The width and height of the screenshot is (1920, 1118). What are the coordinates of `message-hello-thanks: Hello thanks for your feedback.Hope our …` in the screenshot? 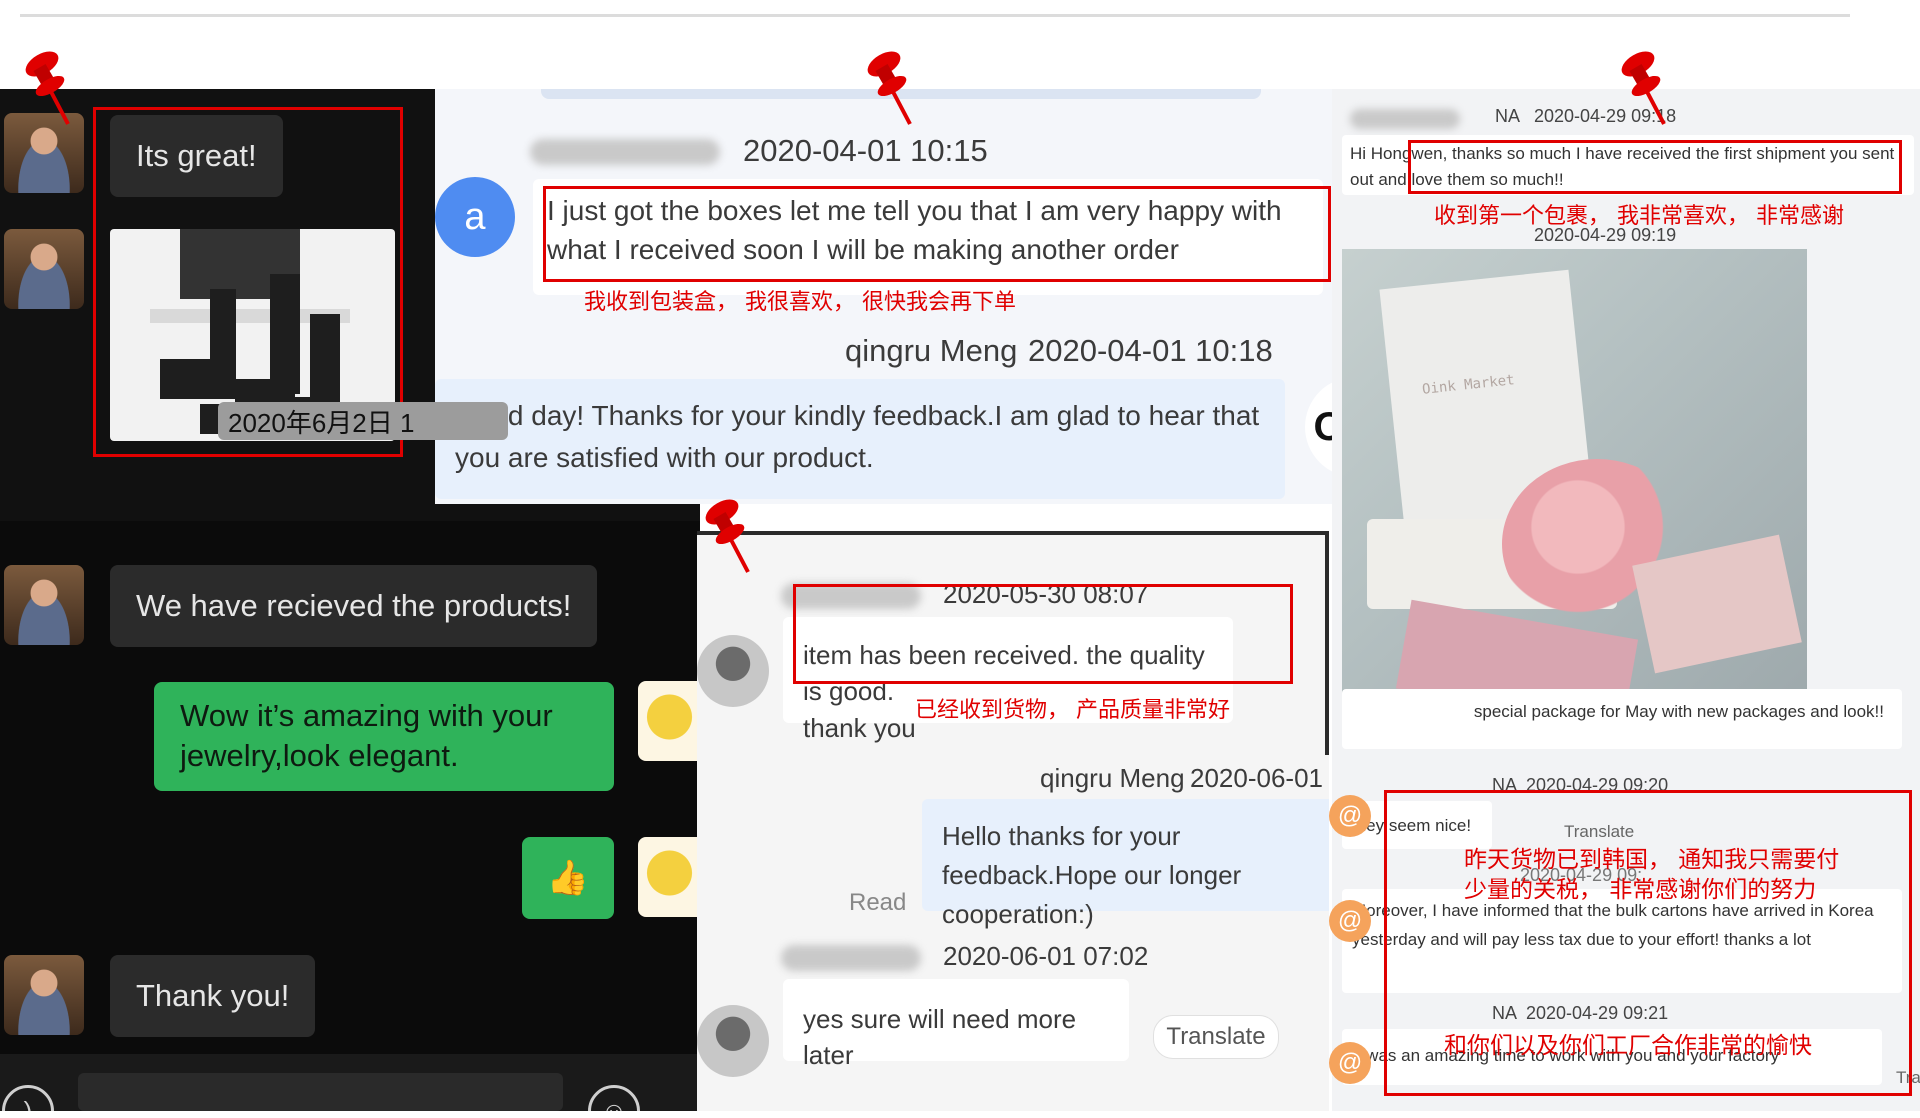 It's located at (1125, 864).